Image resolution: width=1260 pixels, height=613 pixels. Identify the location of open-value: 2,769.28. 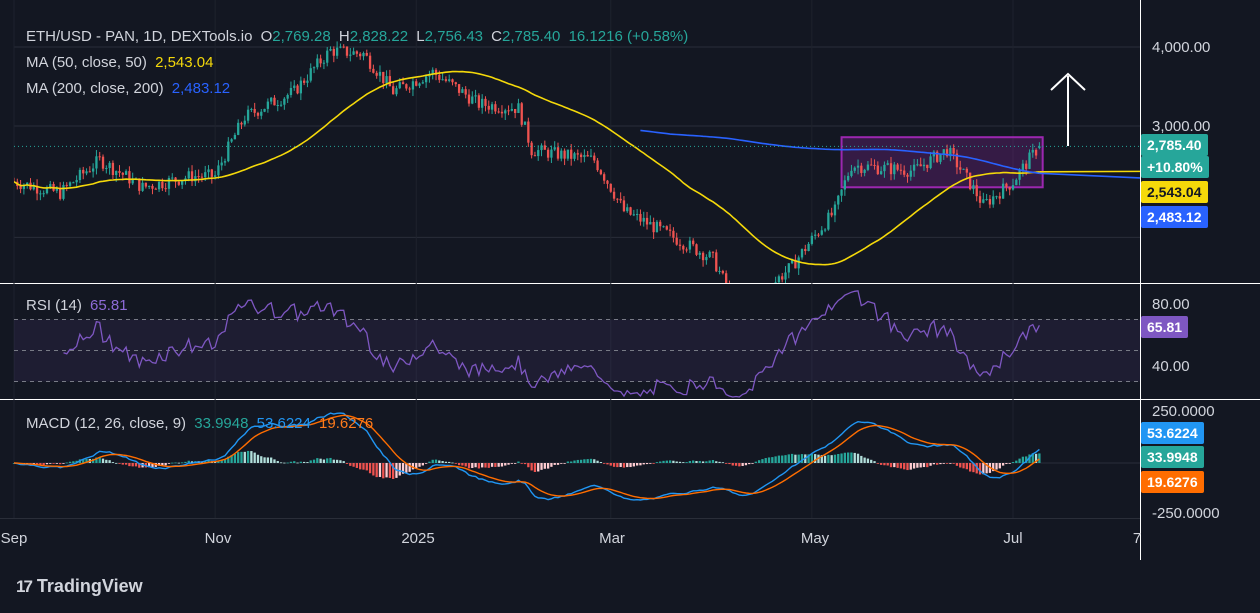
(301, 36).